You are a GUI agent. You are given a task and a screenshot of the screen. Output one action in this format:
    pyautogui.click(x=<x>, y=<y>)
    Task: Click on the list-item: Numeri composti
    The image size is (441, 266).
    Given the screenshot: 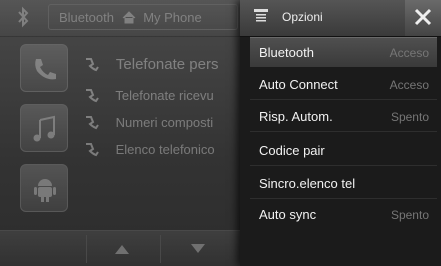 What is the action you would take?
    pyautogui.click(x=148, y=125)
    